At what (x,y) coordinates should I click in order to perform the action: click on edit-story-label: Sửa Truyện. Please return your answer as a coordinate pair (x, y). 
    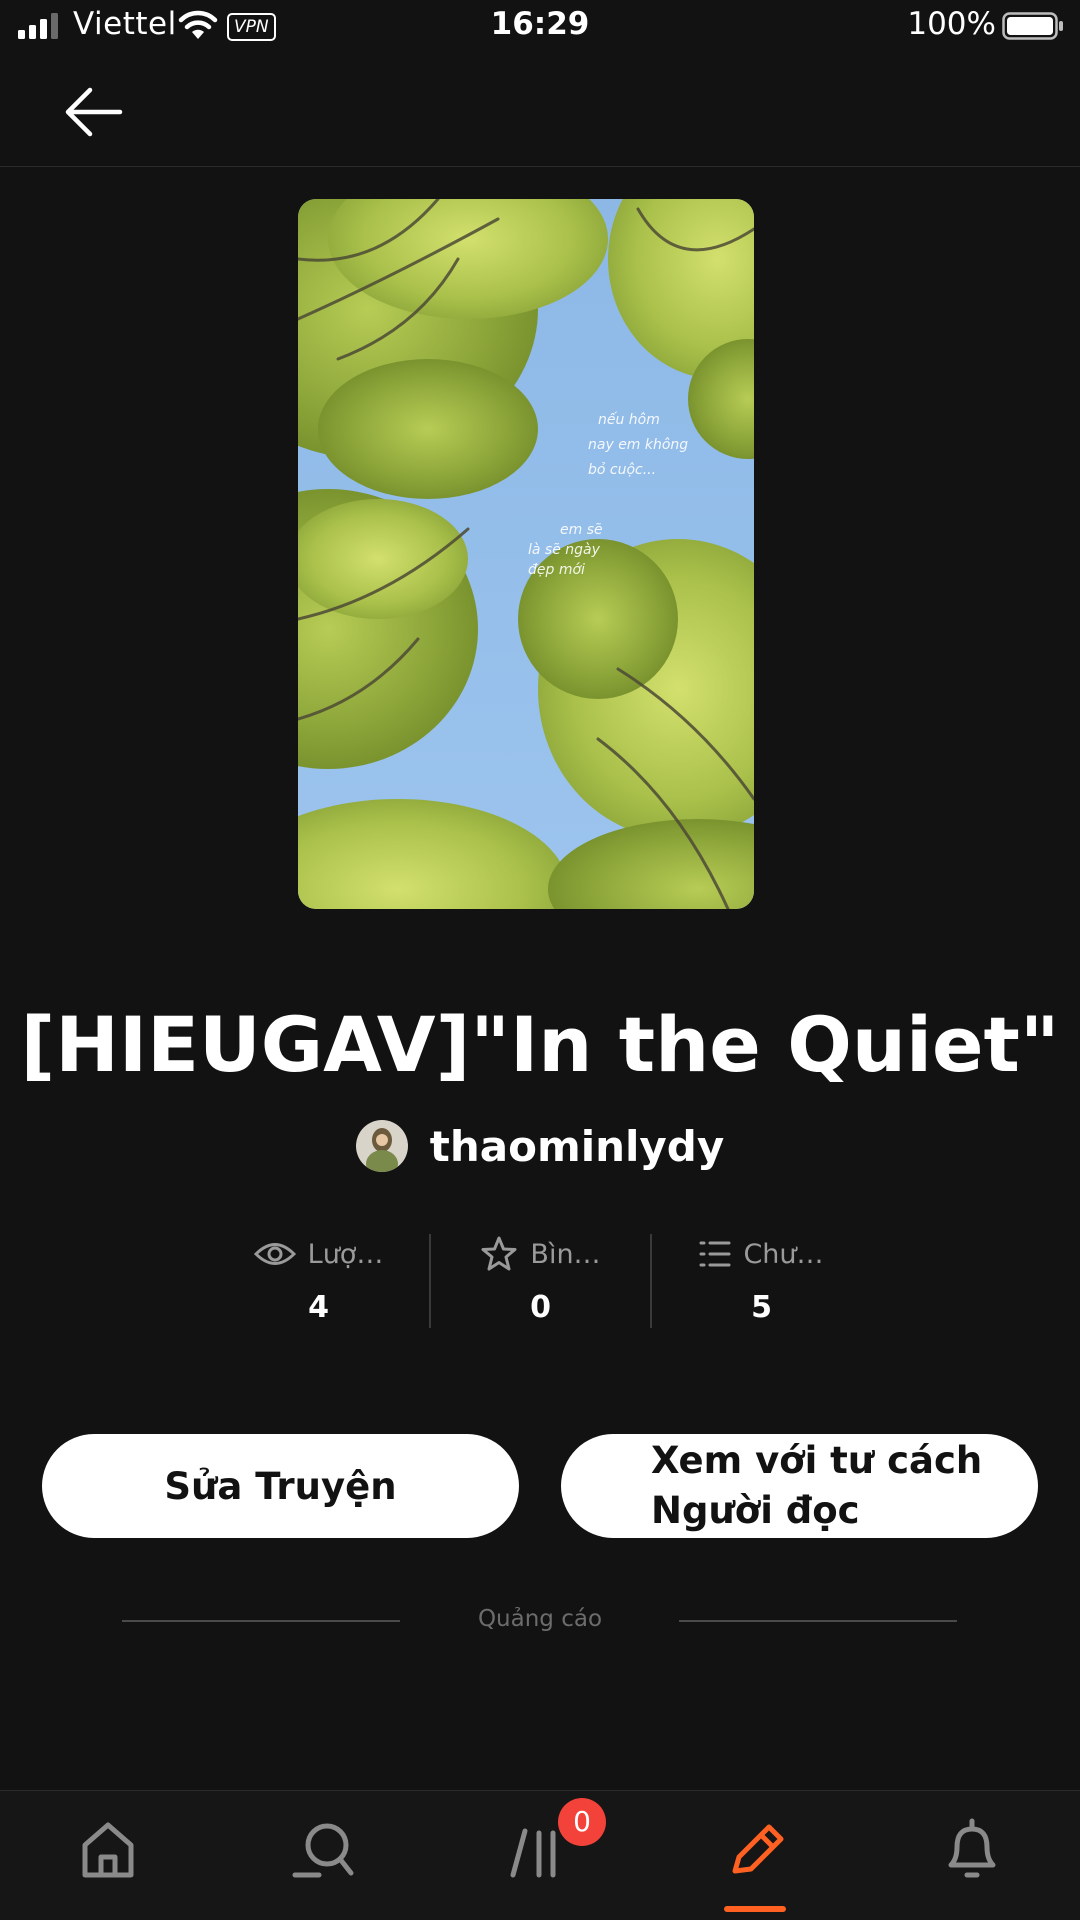
    Looking at the image, I should click on (280, 1486).